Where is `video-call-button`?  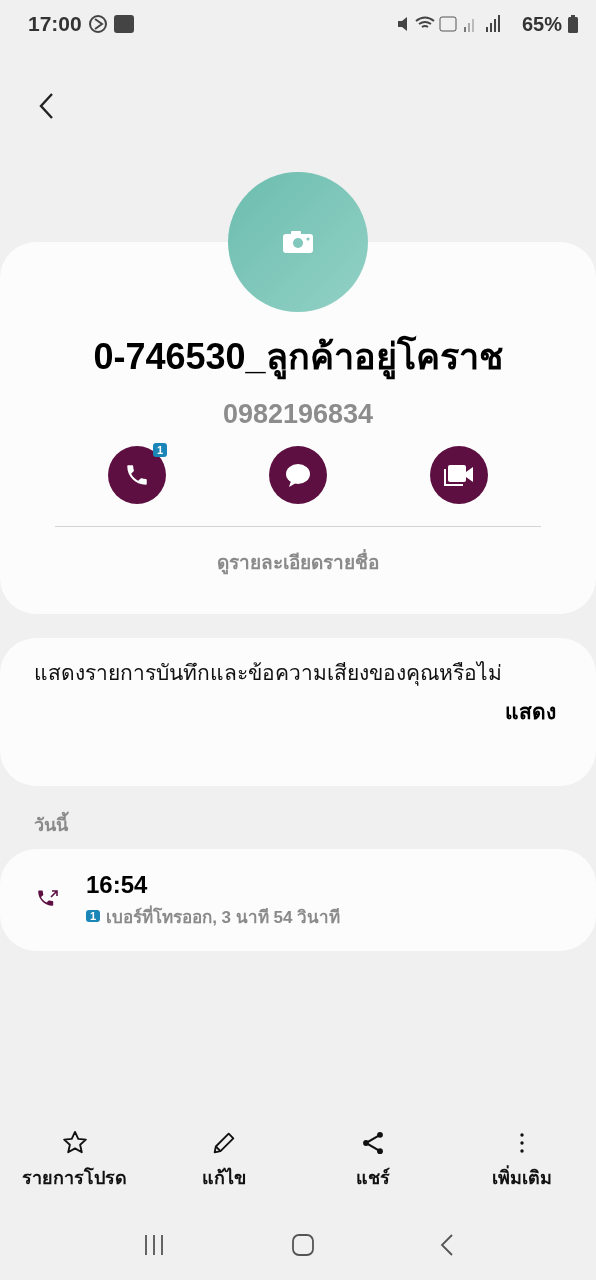 video-call-button is located at coordinates (459, 475).